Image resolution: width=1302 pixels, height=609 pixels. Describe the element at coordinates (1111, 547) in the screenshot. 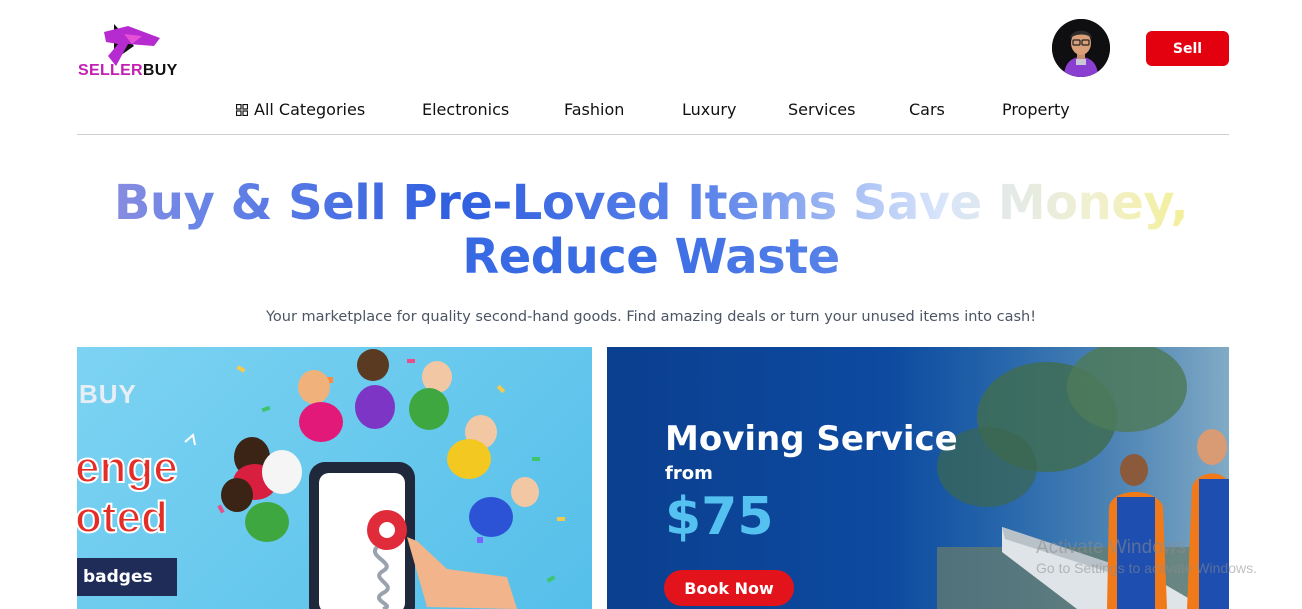

I see `watermark-line1: Activate Windows` at that location.